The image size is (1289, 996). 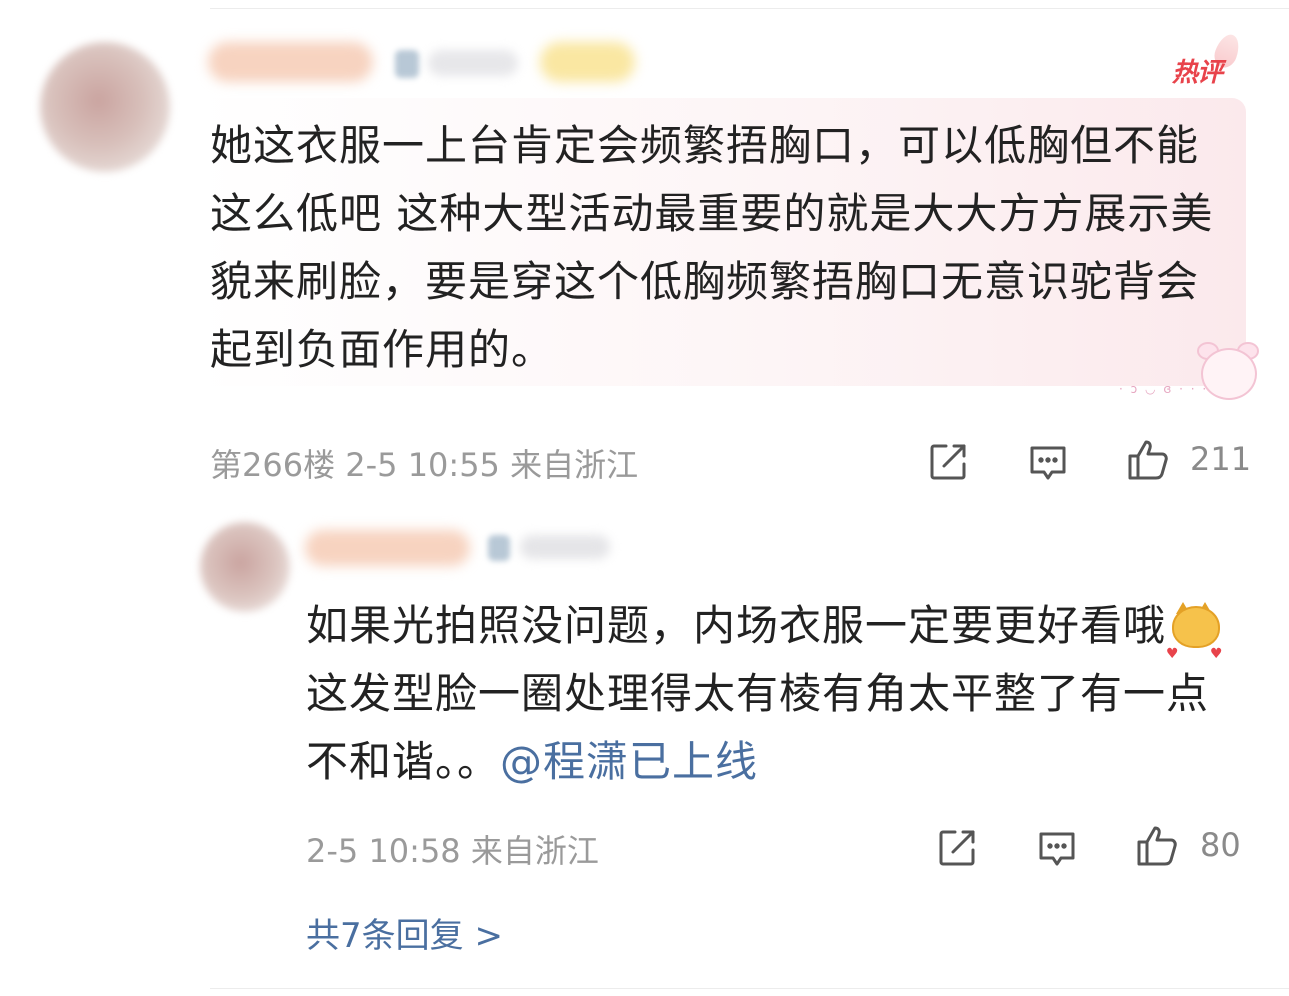 I want to click on commenter-badge-redacted, so click(x=473, y=63).